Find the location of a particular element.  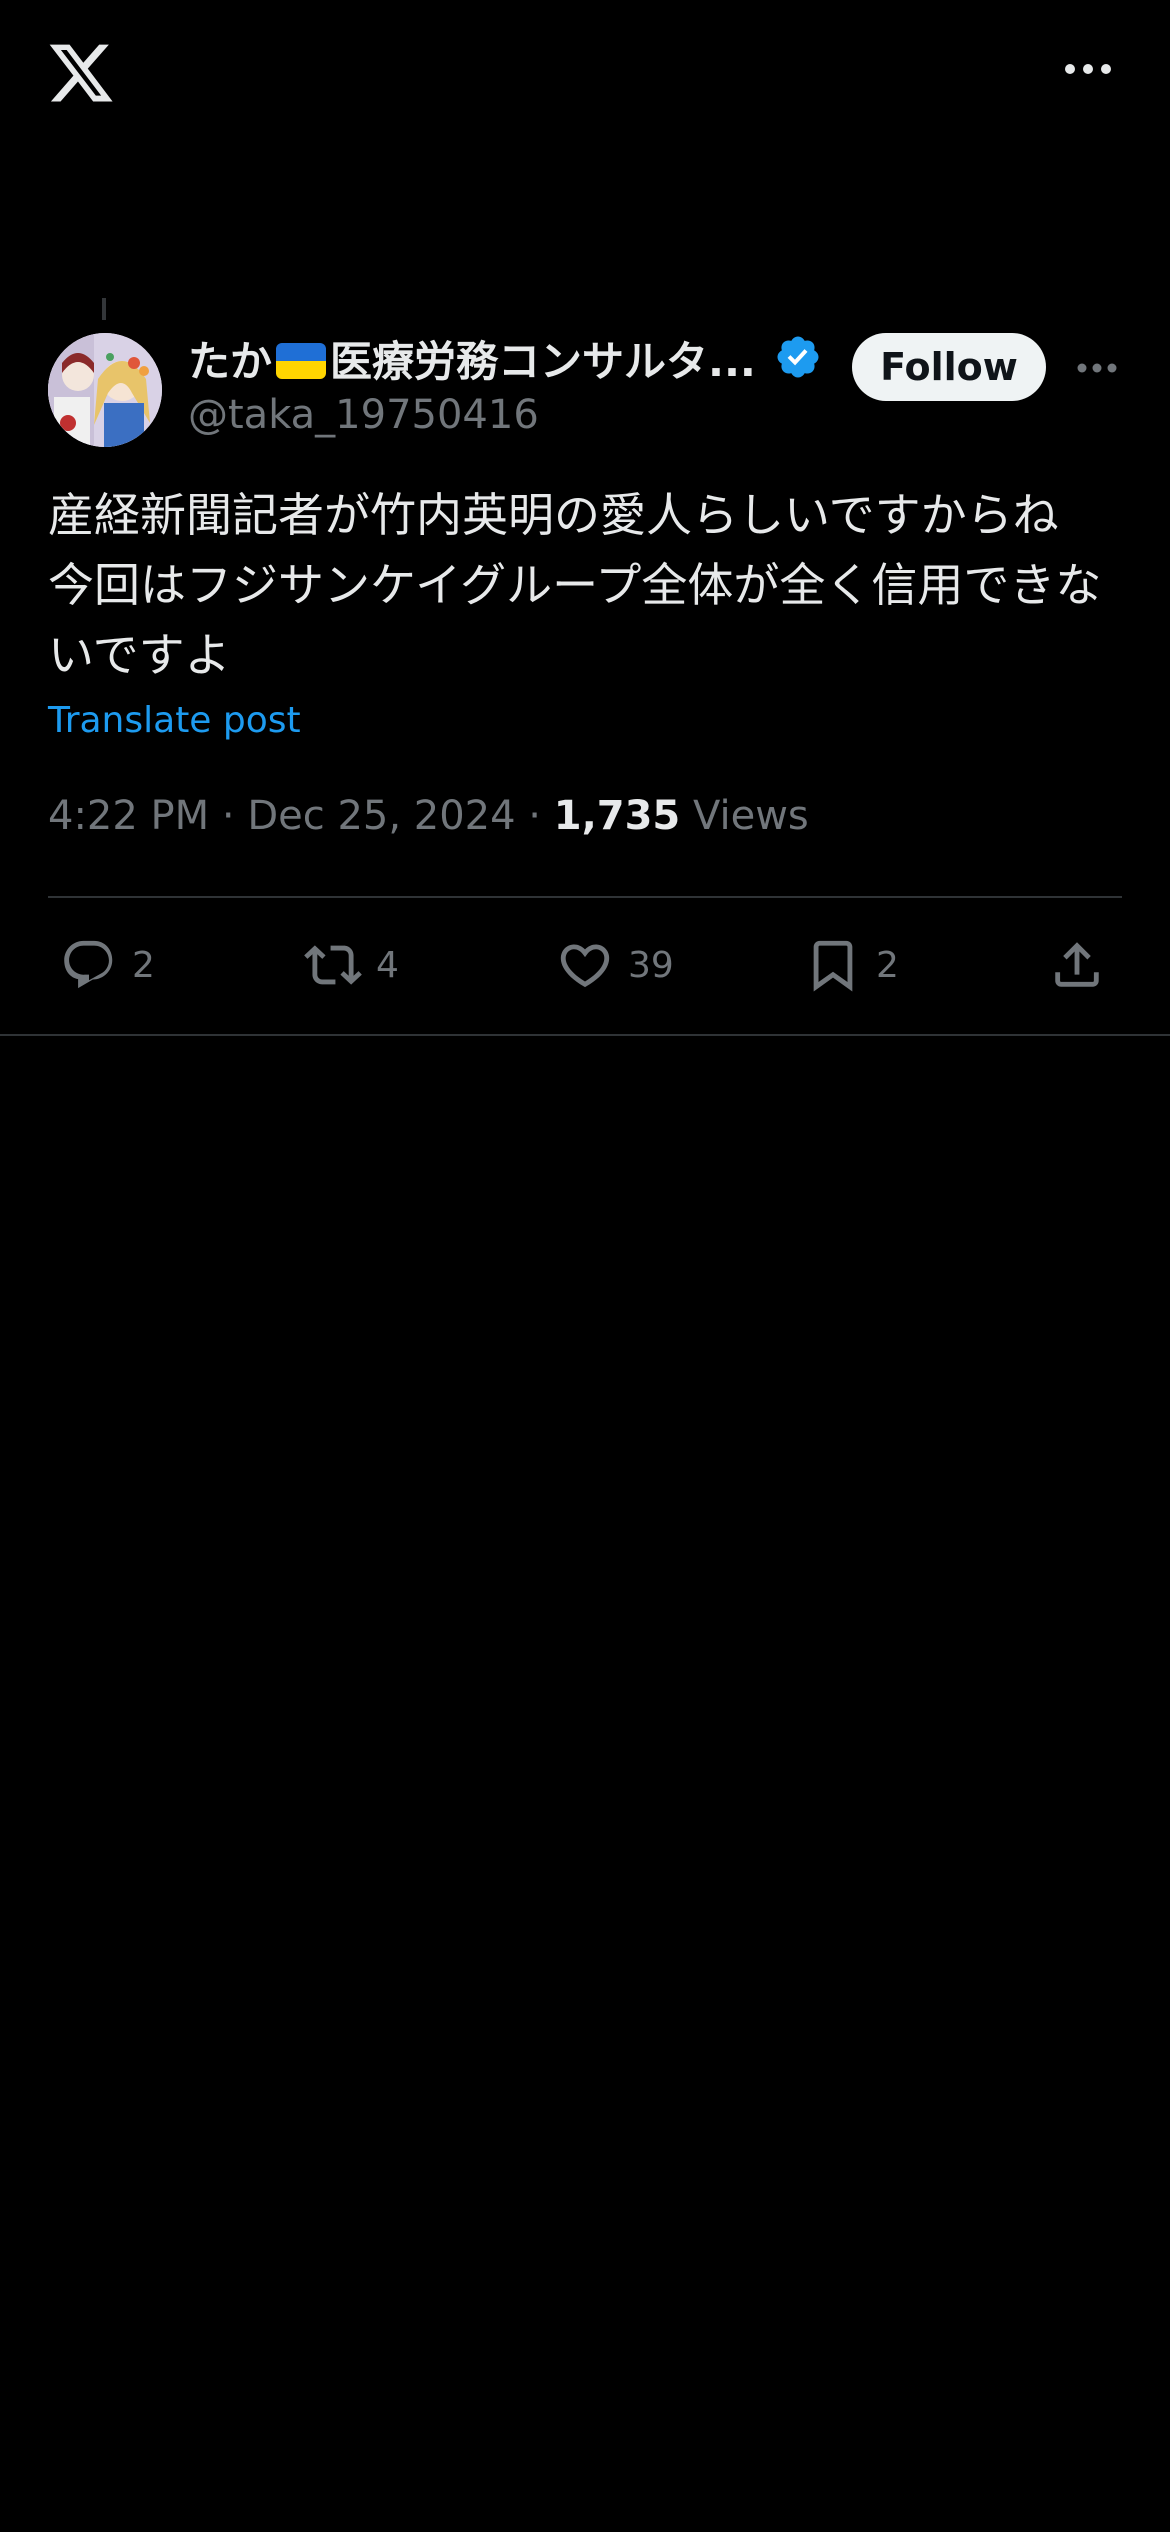

verified-badge-icon is located at coordinates (798, 357).